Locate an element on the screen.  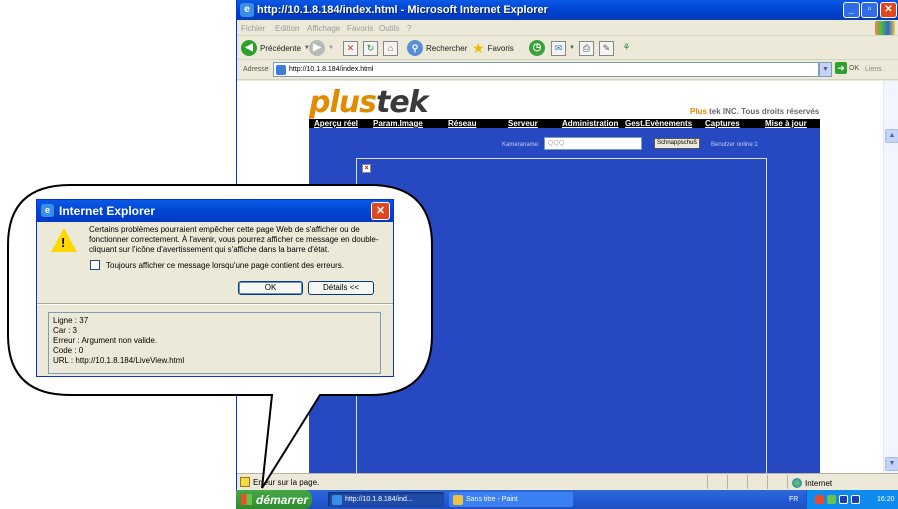
favorites-button: ★ Favoris is located at coordinates (493, 48).